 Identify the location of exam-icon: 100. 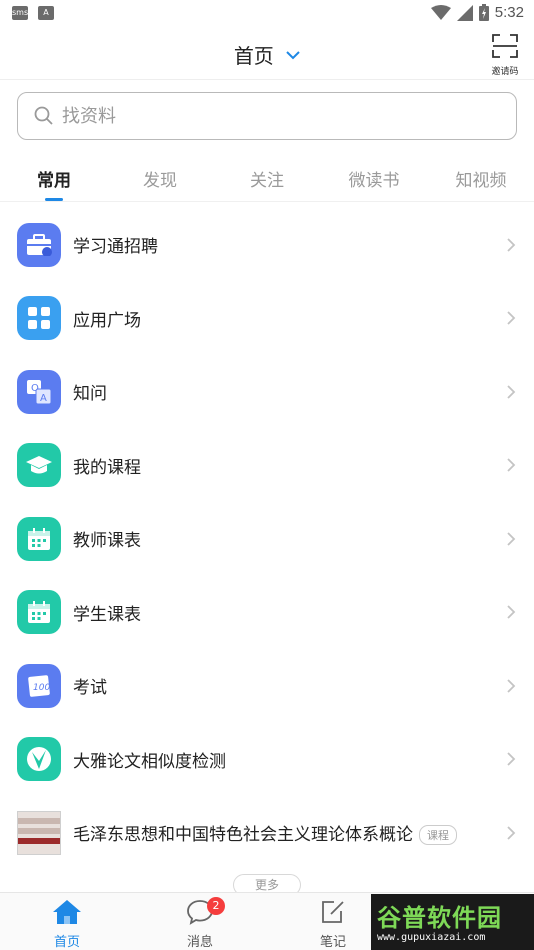
(39, 685).